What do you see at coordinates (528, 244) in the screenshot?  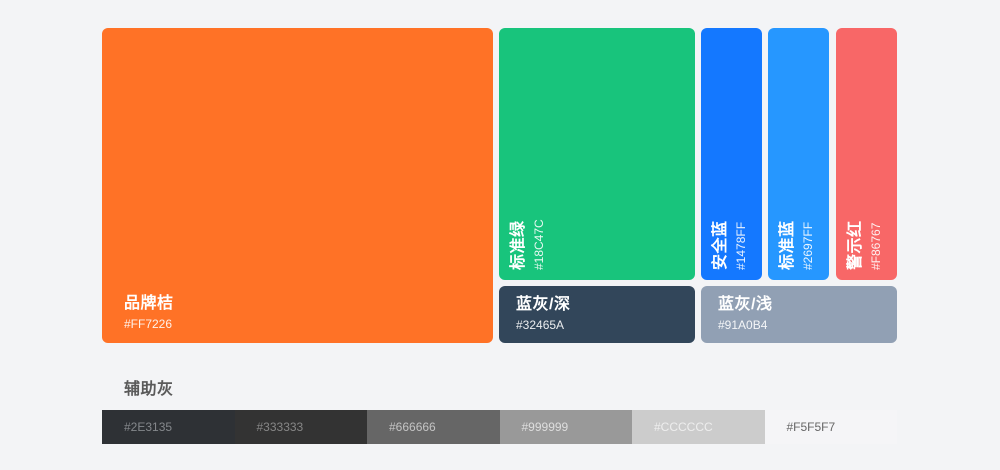 I see `swatch-label: 标准绿 #18C47C` at bounding box center [528, 244].